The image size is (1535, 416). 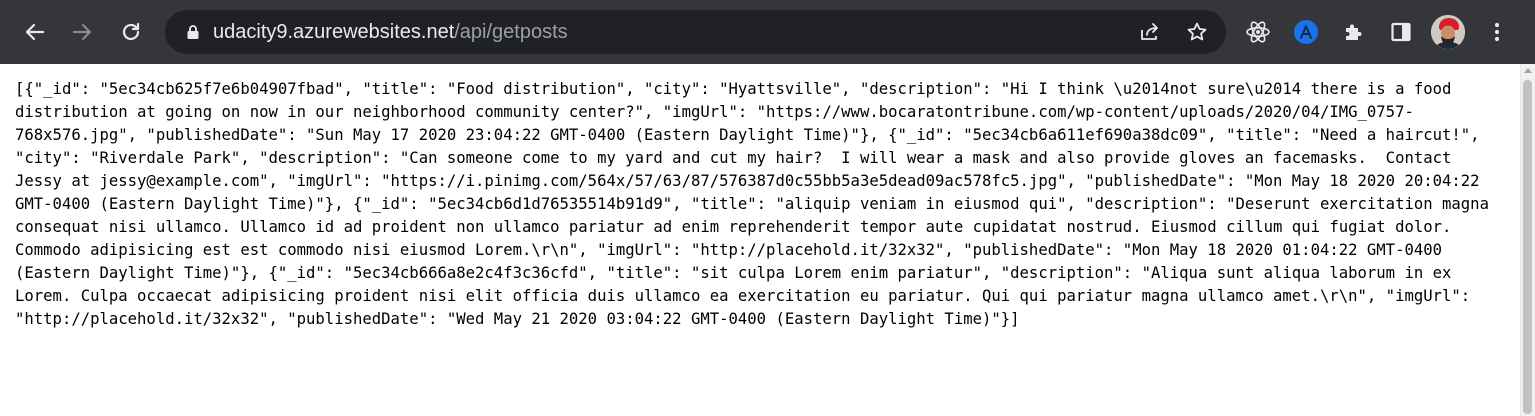 I want to click on extensions-button, so click(x=1354, y=32).